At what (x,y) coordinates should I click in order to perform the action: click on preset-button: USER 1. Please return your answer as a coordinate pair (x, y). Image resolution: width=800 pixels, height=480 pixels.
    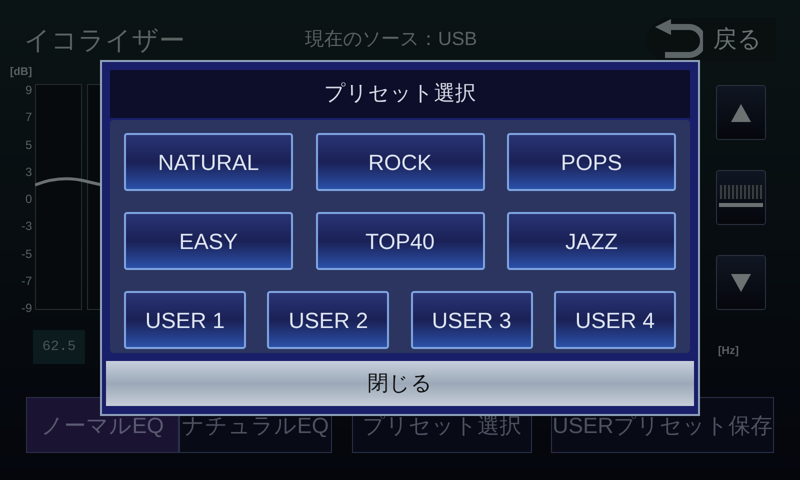
    Looking at the image, I should click on (185, 320).